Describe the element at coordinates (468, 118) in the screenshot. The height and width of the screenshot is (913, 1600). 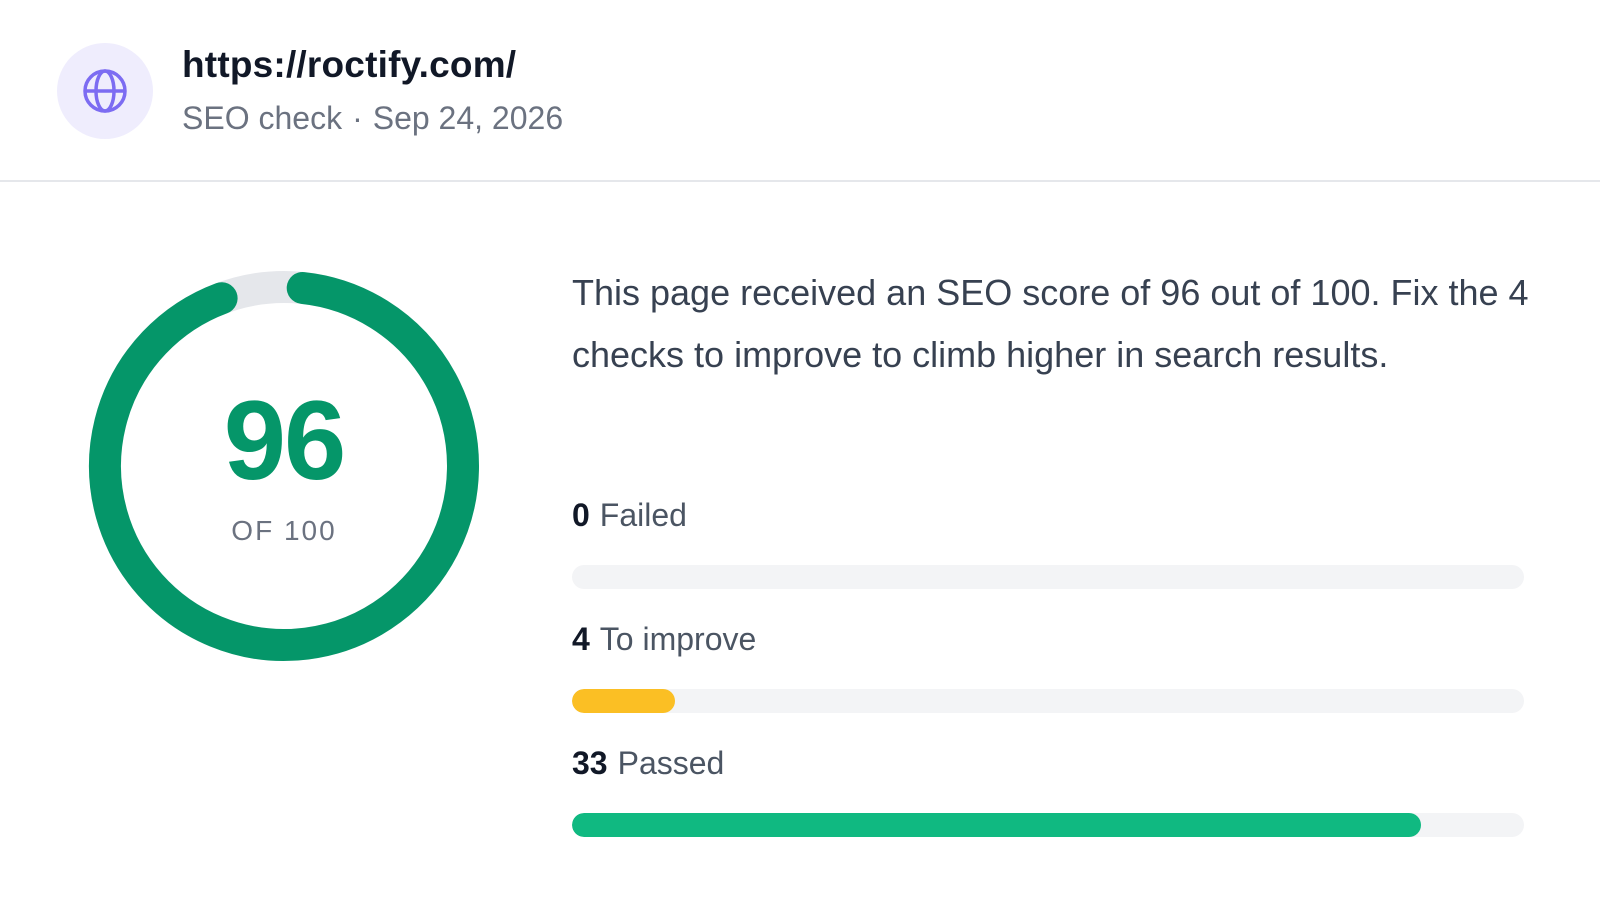
I see `check-date: Sep 24, 2026` at that location.